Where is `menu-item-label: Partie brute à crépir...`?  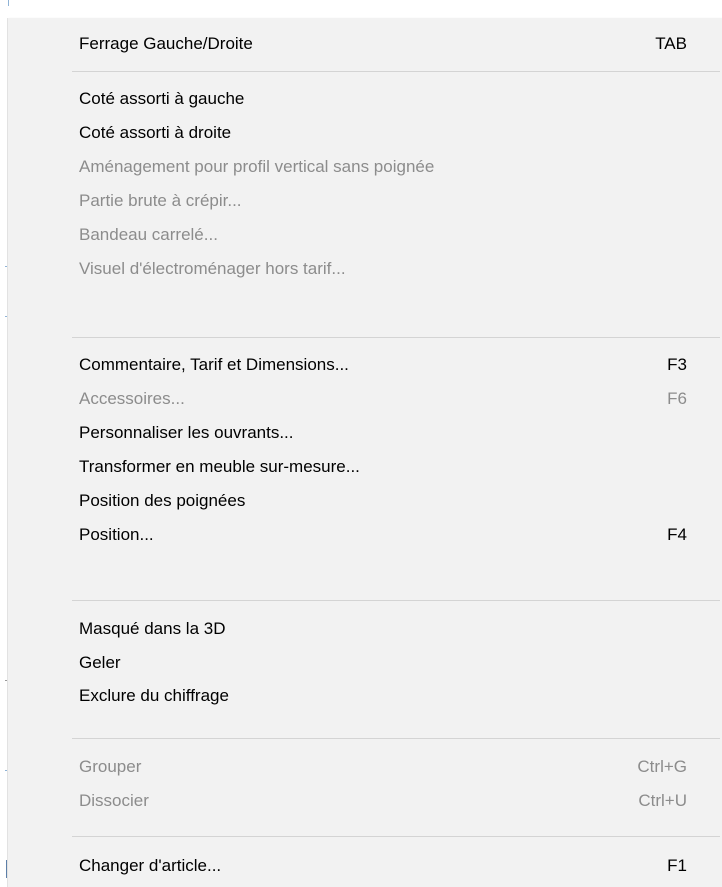 menu-item-label: Partie brute à crépir... is located at coordinates (160, 200).